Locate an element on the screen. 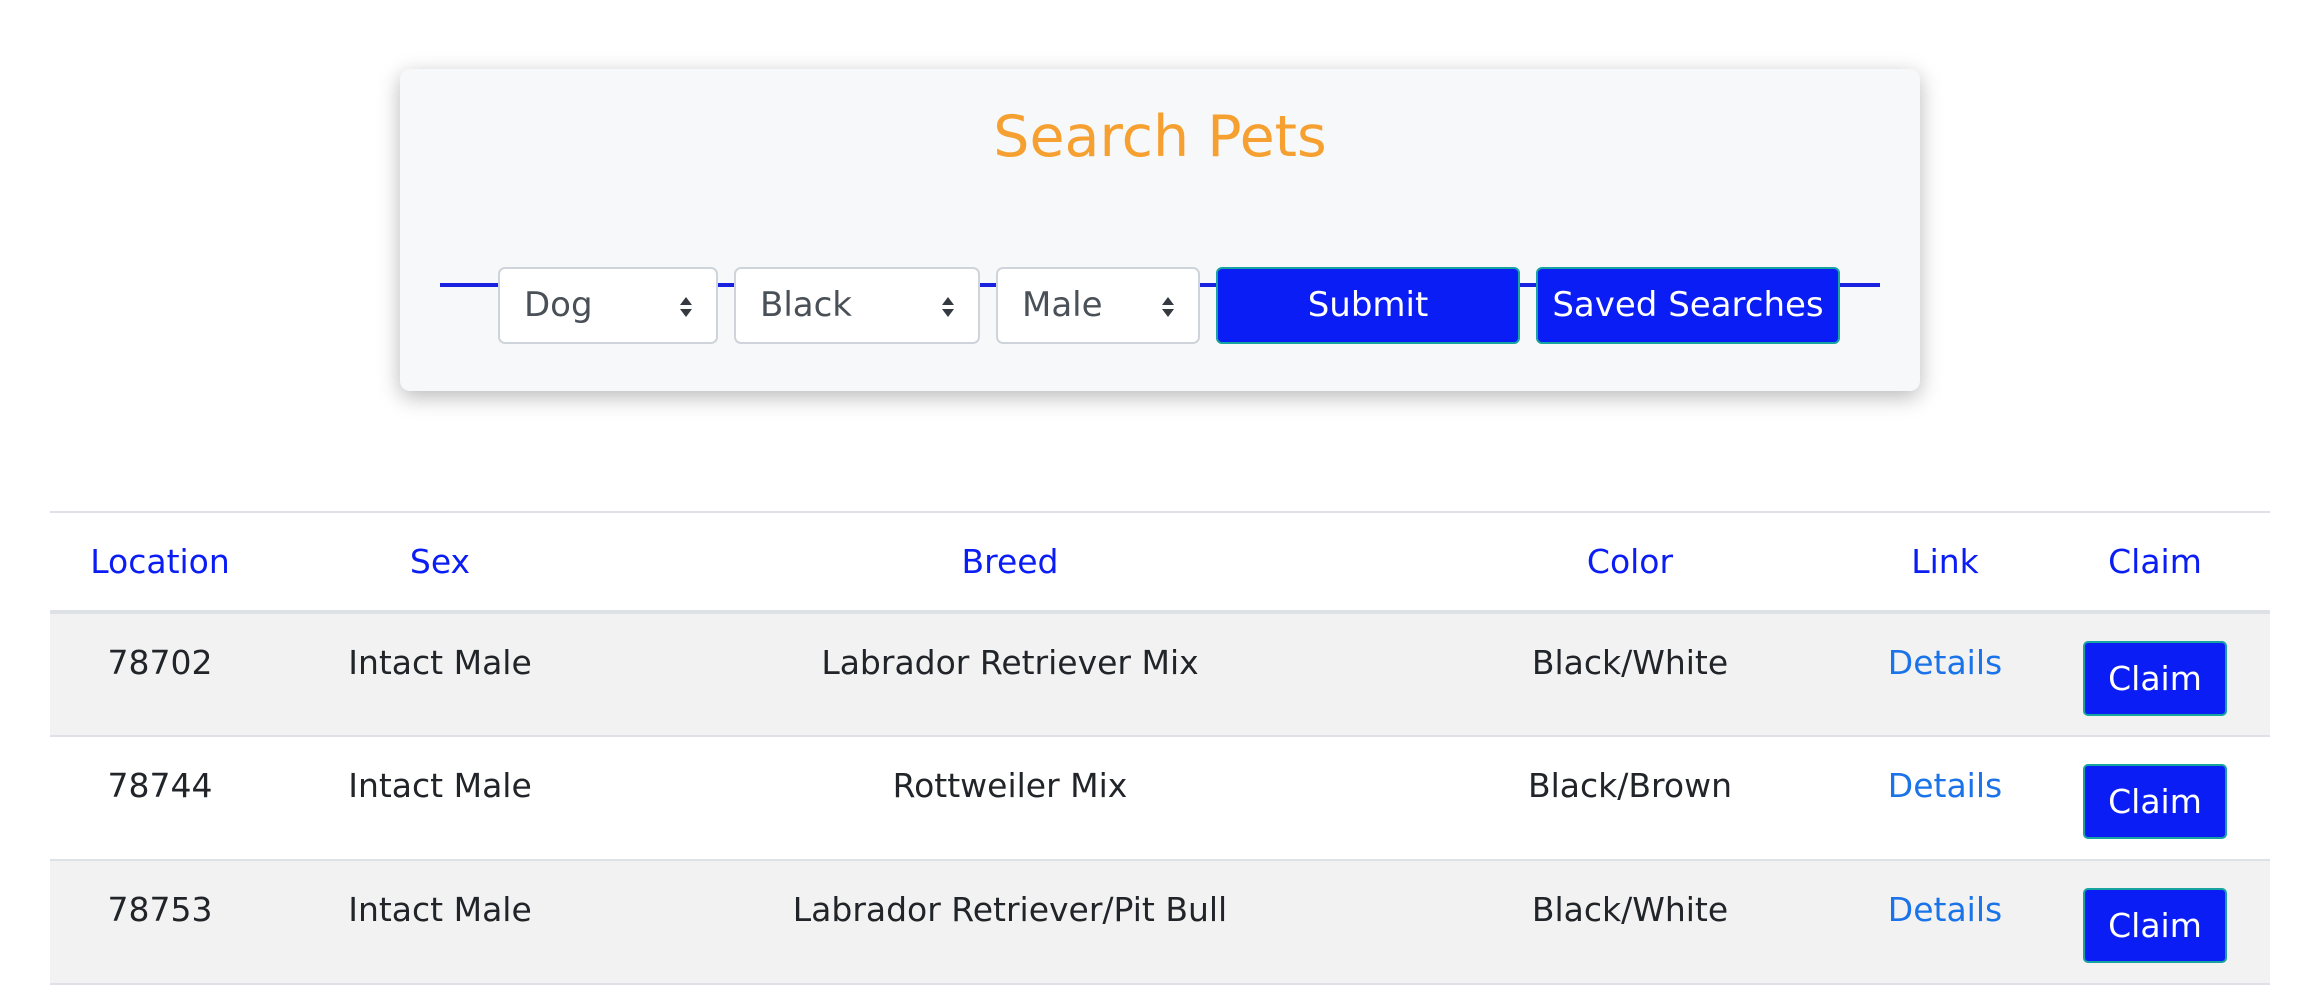 This screenshot has height=1008, width=2316. sex-select: Male is located at coordinates (1098, 305).